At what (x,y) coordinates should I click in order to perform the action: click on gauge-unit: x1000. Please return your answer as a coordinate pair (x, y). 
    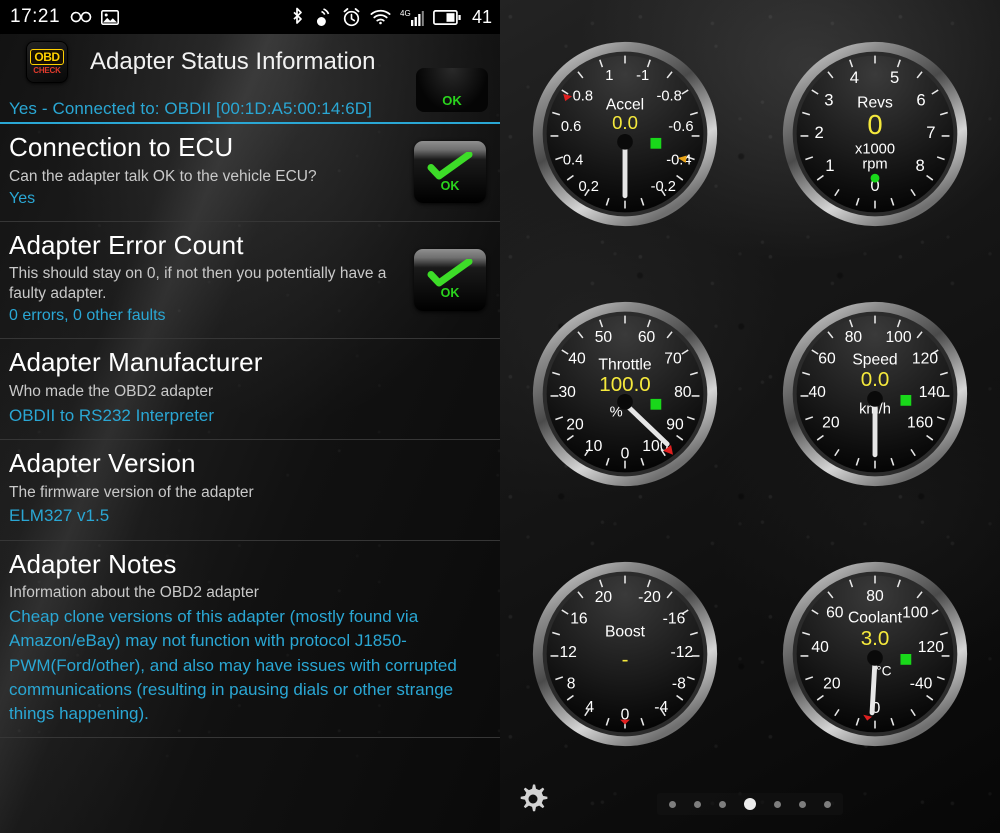
    Looking at the image, I should click on (875, 150).